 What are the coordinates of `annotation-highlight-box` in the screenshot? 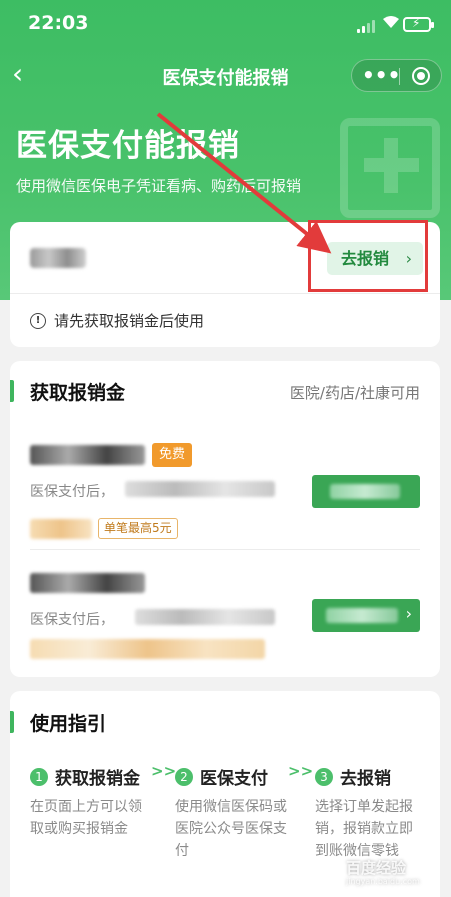 It's located at (368, 256).